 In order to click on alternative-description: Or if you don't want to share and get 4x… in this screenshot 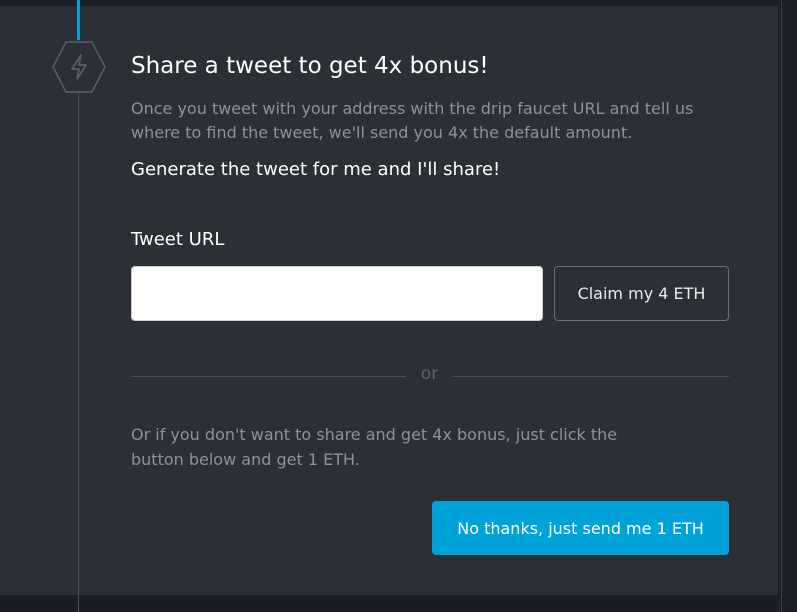, I will do `click(374, 447)`.